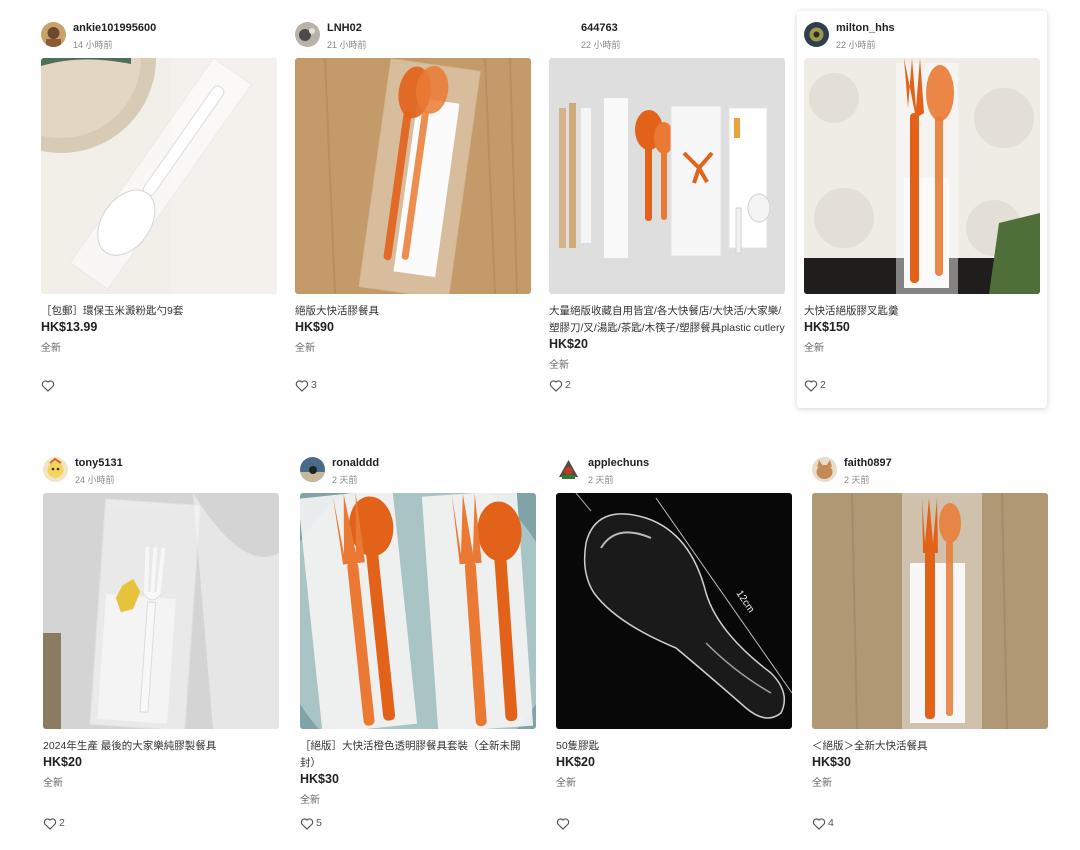 The width and height of the screenshot is (1080, 850). Describe the element at coordinates (865, 28) in the screenshot. I see `seller-username: milton_hhs` at that location.